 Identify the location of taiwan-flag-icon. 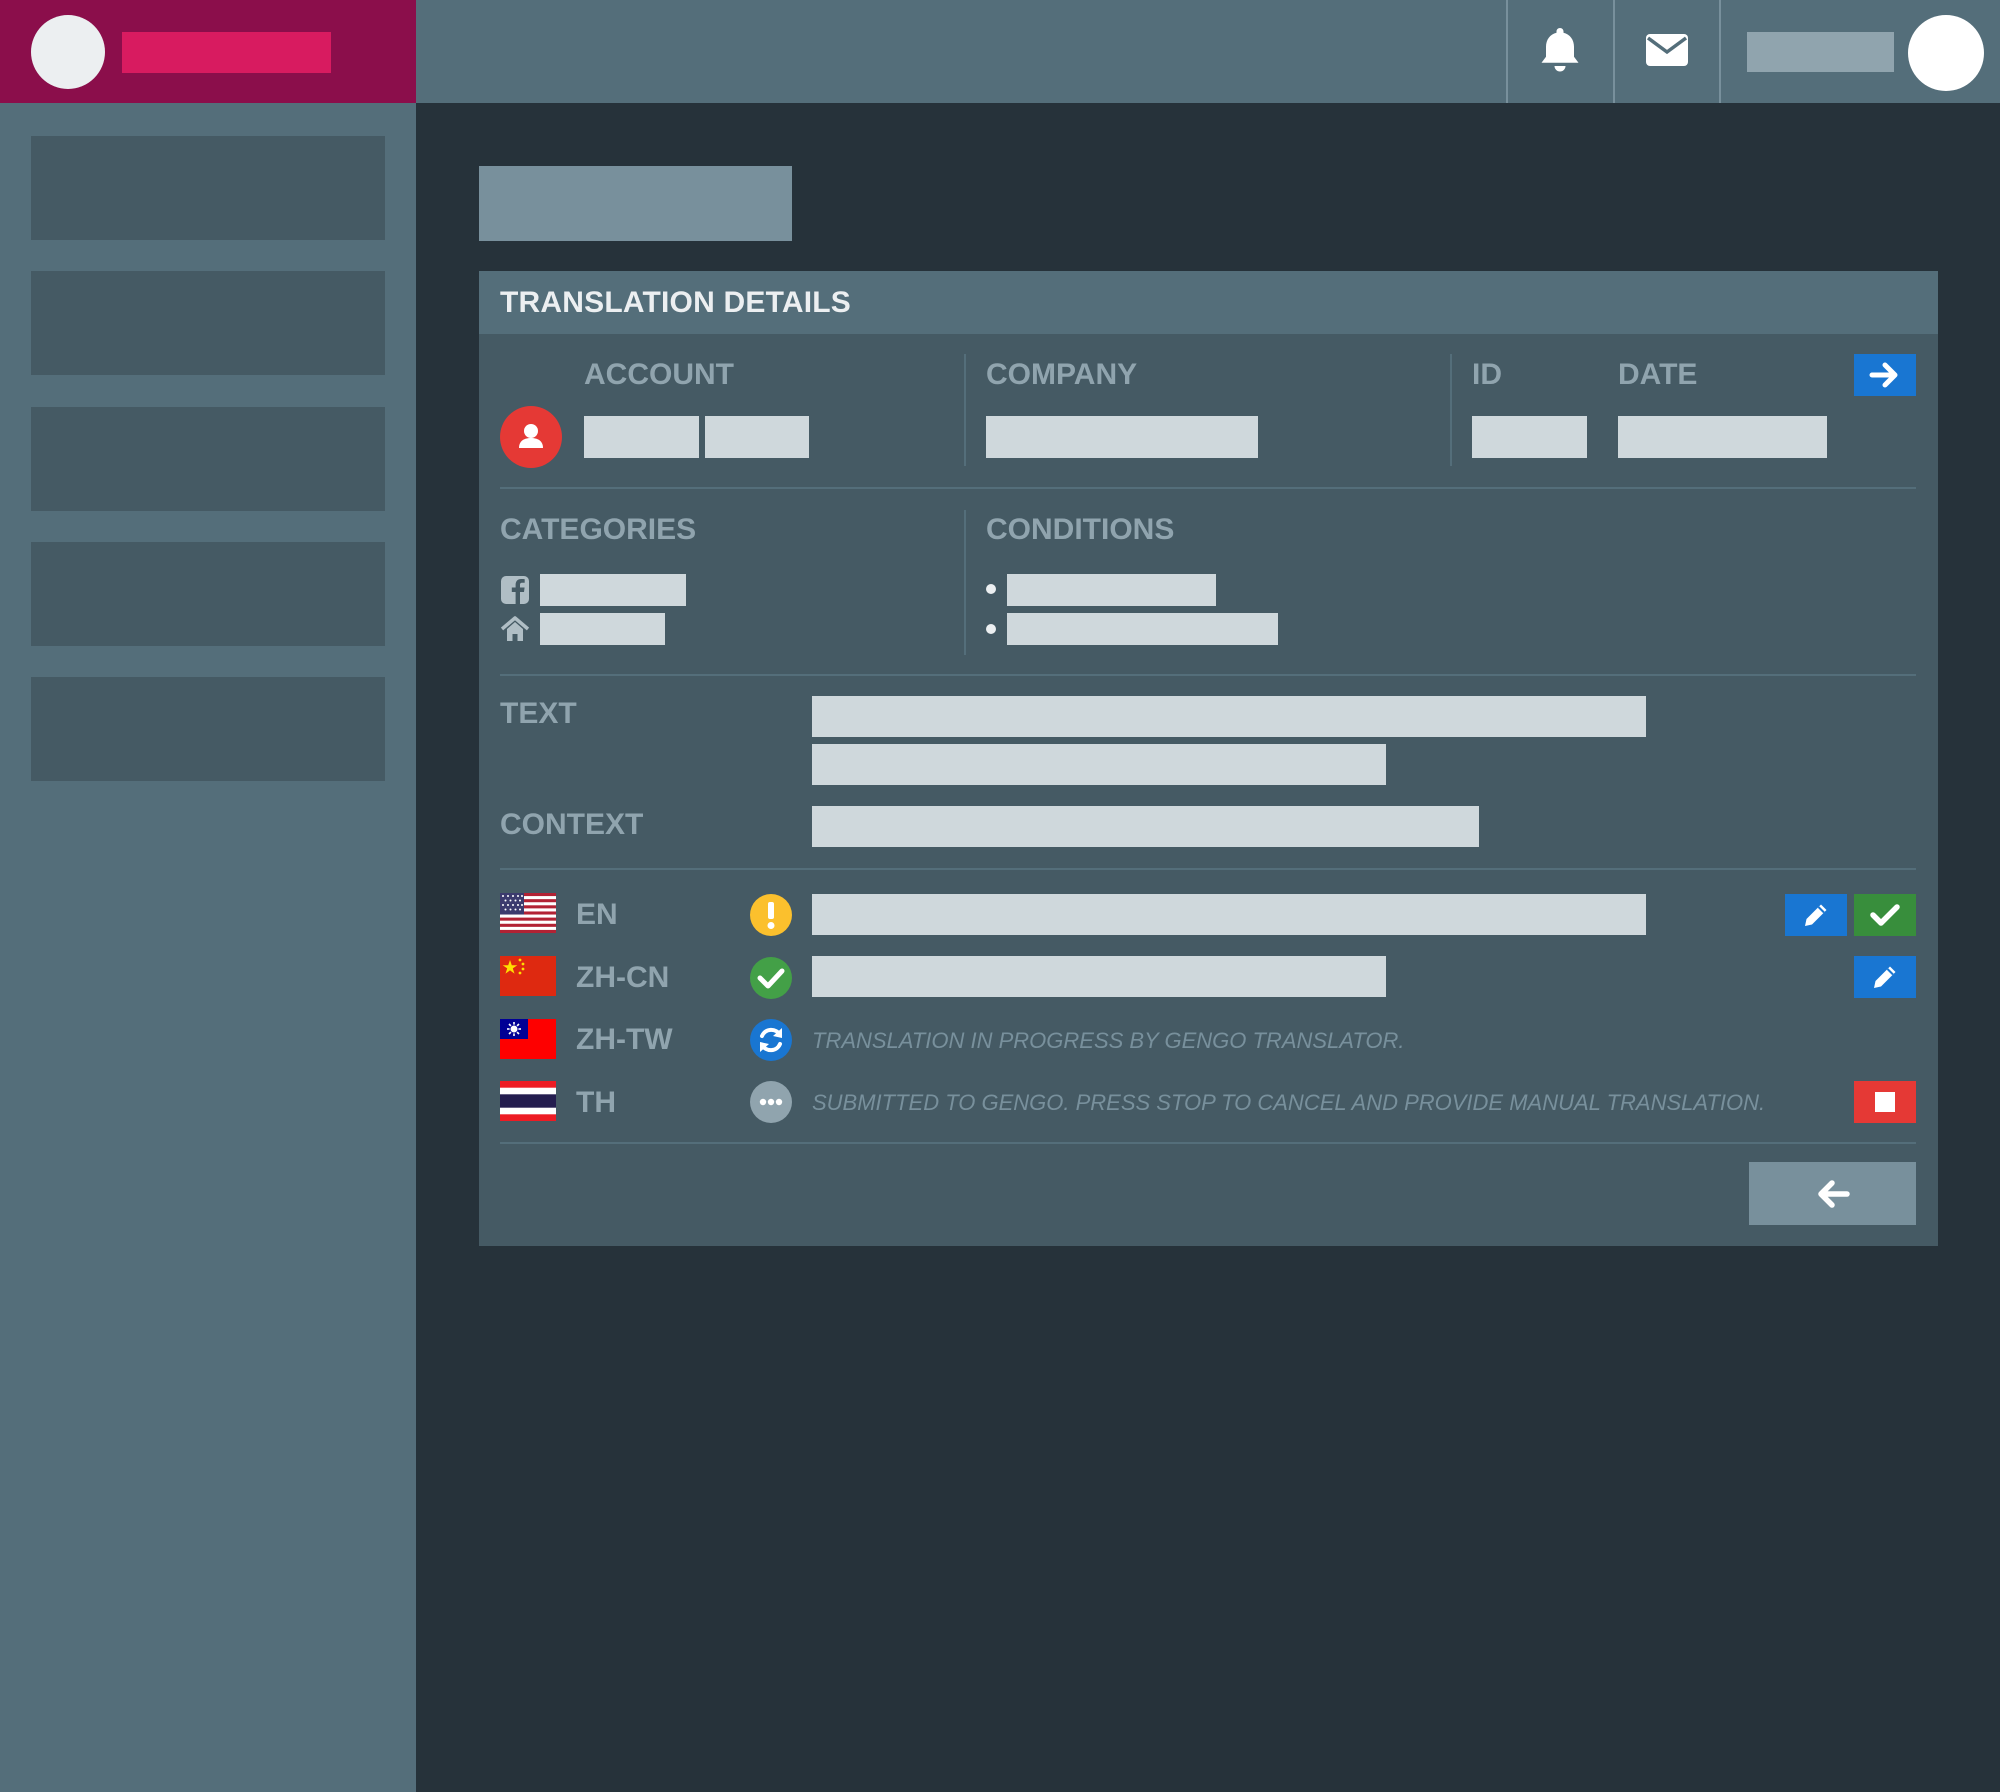
(528, 1039).